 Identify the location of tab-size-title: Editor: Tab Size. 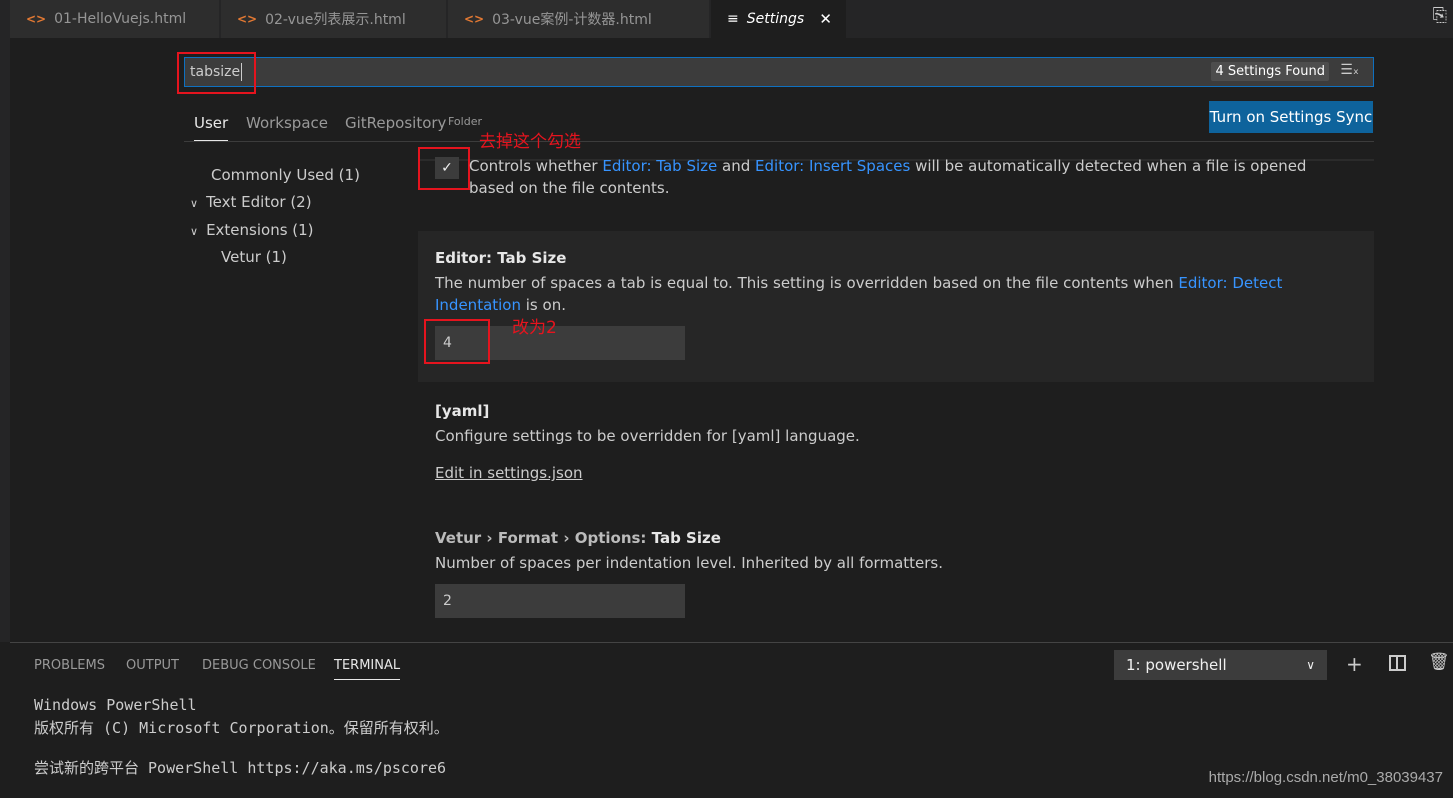
(501, 258).